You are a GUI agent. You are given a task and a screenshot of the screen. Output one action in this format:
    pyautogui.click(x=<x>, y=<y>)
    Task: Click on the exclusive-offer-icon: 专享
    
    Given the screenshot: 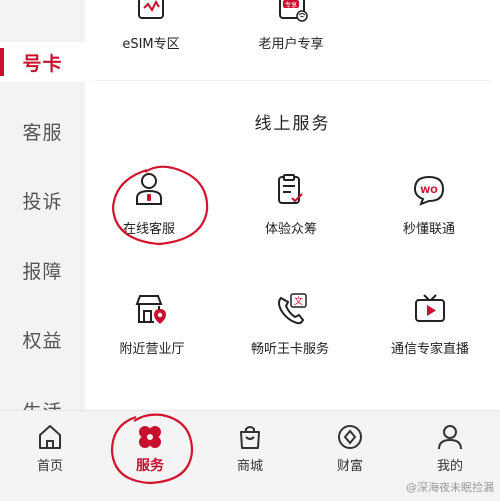 What is the action you would take?
    pyautogui.click(x=293, y=11)
    